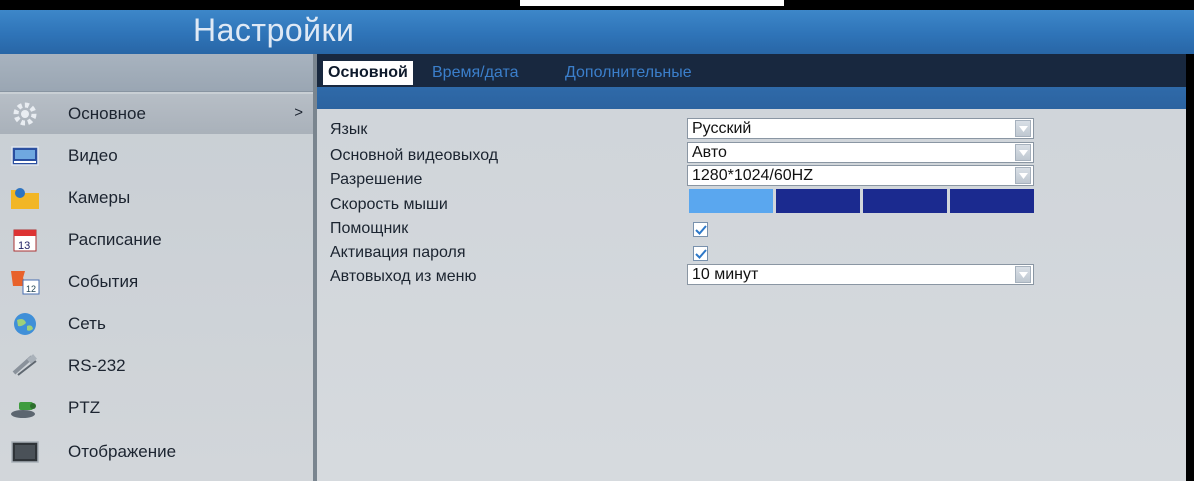  Describe the element at coordinates (156, 156) in the screenshot. I see `sidebar-item-video: Видео` at that location.